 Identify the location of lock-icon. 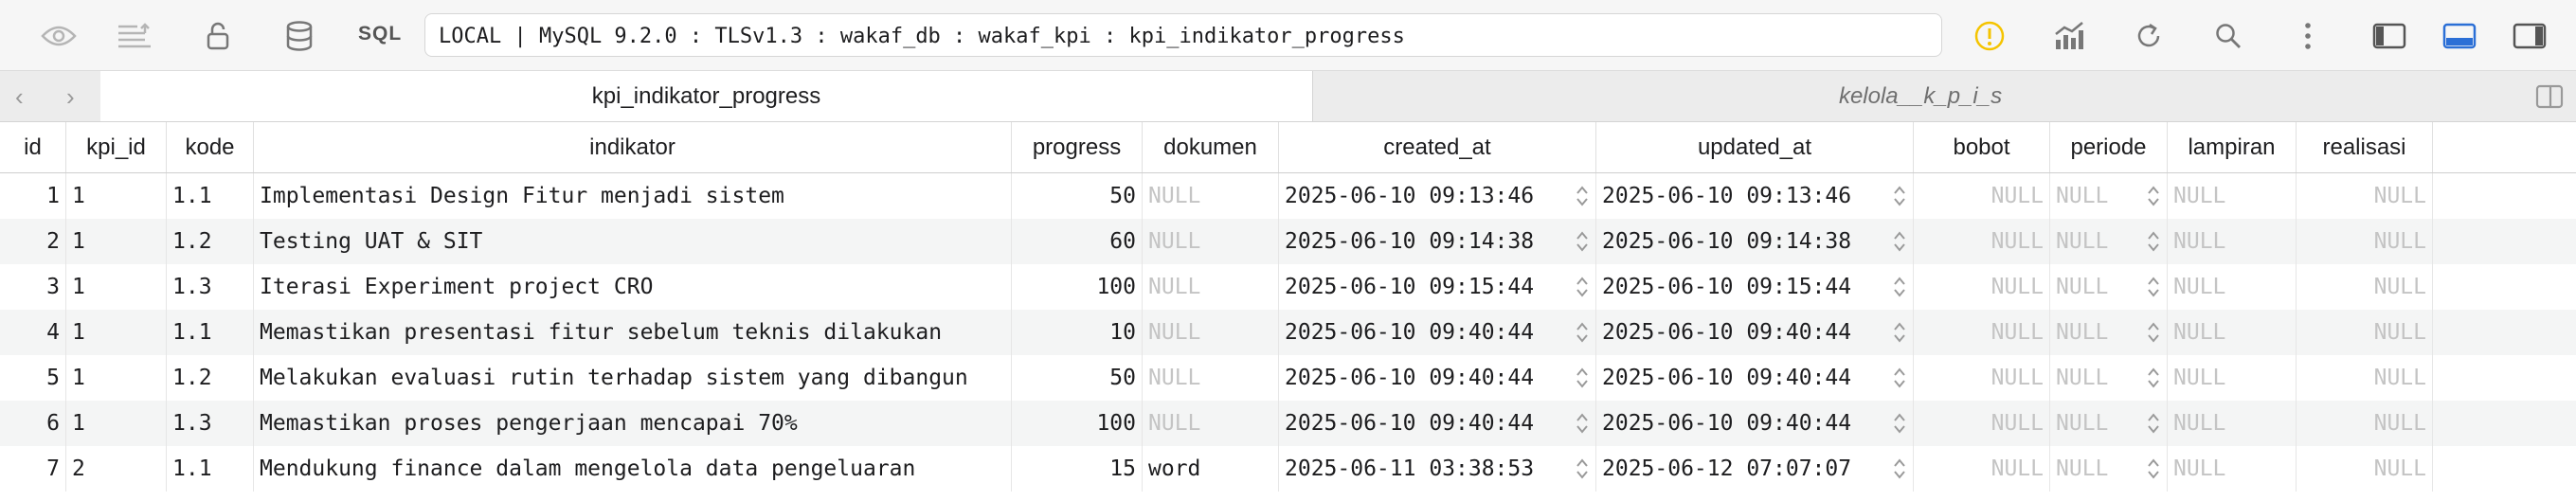
(218, 36).